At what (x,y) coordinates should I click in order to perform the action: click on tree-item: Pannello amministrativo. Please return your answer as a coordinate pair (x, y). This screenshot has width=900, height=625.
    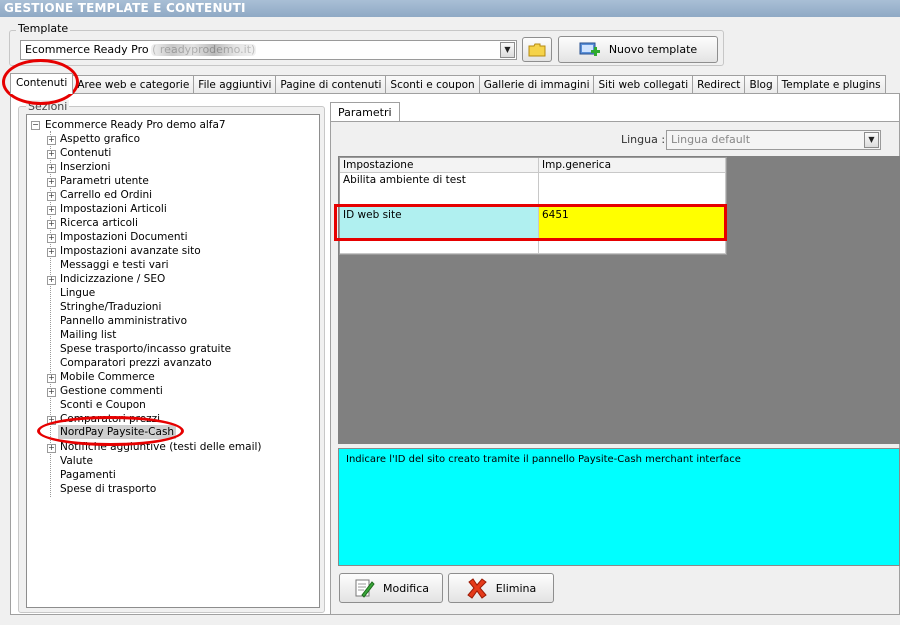
    Looking at the image, I should click on (123, 321).